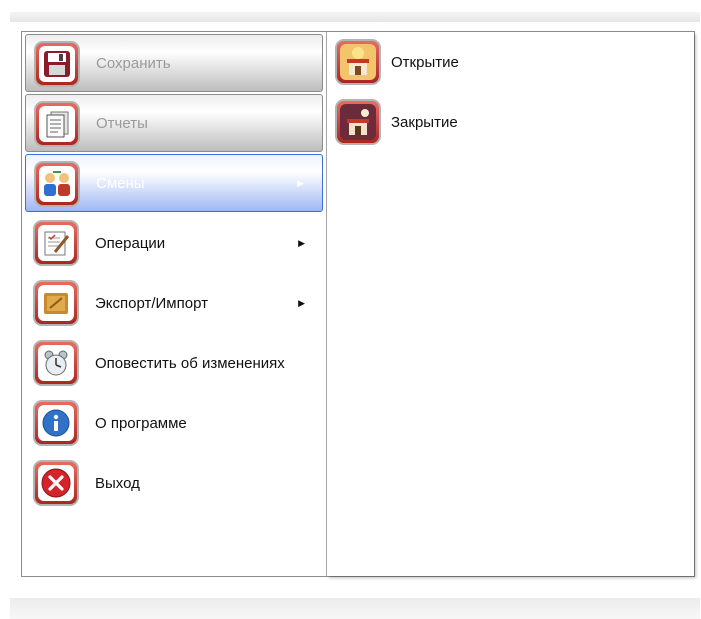 The image size is (701, 619). I want to click on menu-item-save: Сохранить, so click(174, 63).